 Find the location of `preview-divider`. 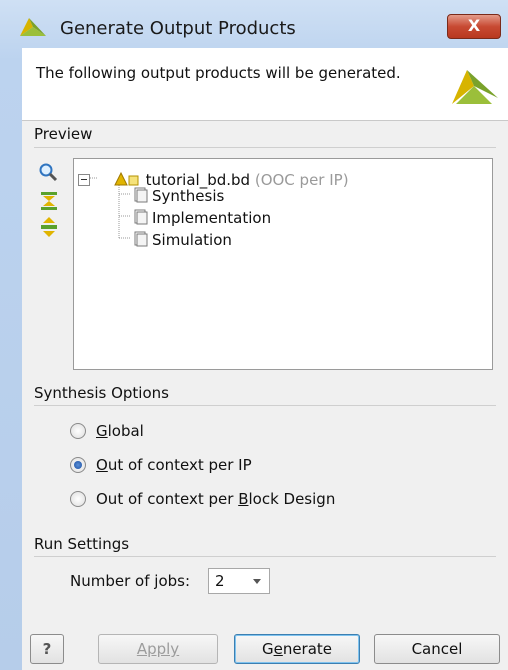

preview-divider is located at coordinates (265, 147).